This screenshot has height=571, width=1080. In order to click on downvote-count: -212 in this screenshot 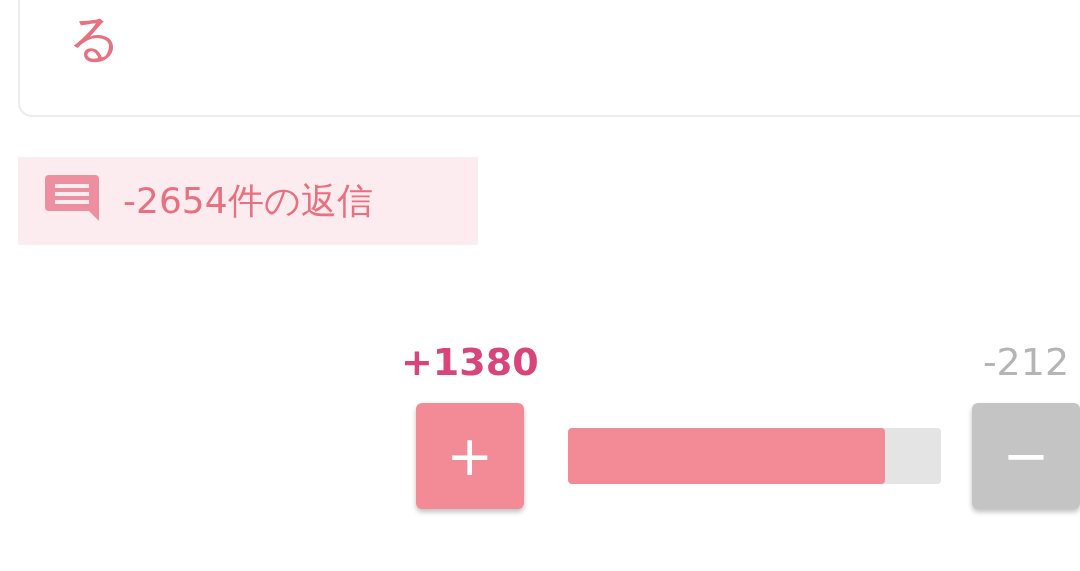, I will do `click(1026, 362)`.